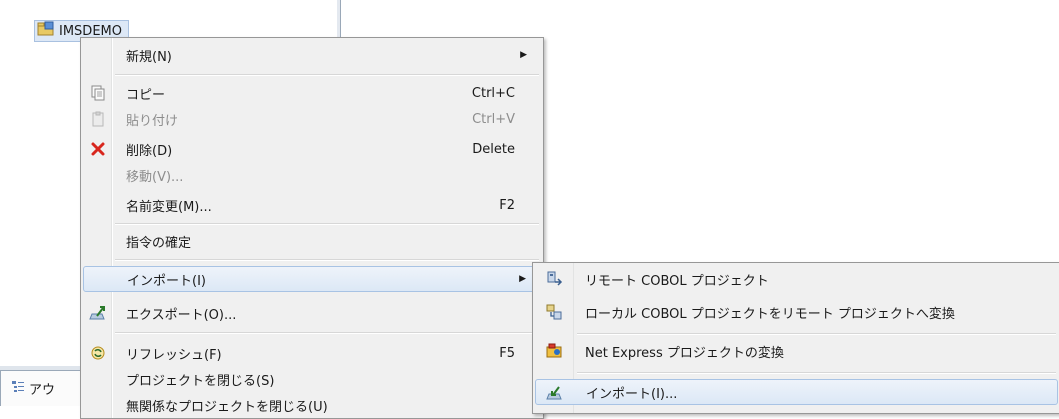 The height and width of the screenshot is (419, 1059). I want to click on menu-item-refresh-label: リフレッシュ(F), so click(174, 355).